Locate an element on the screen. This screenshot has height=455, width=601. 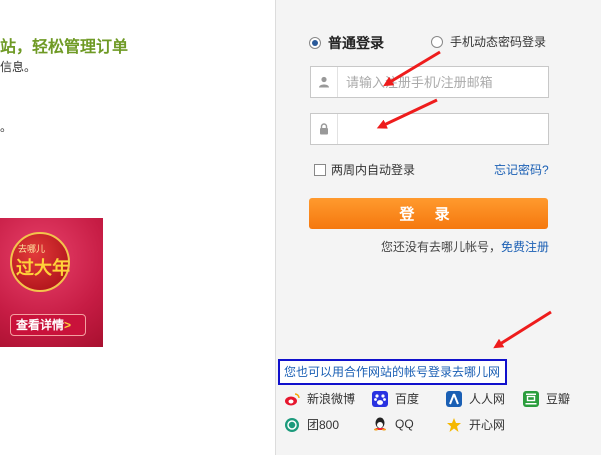
partner-baidu-label: 百度 is located at coordinates (407, 399).